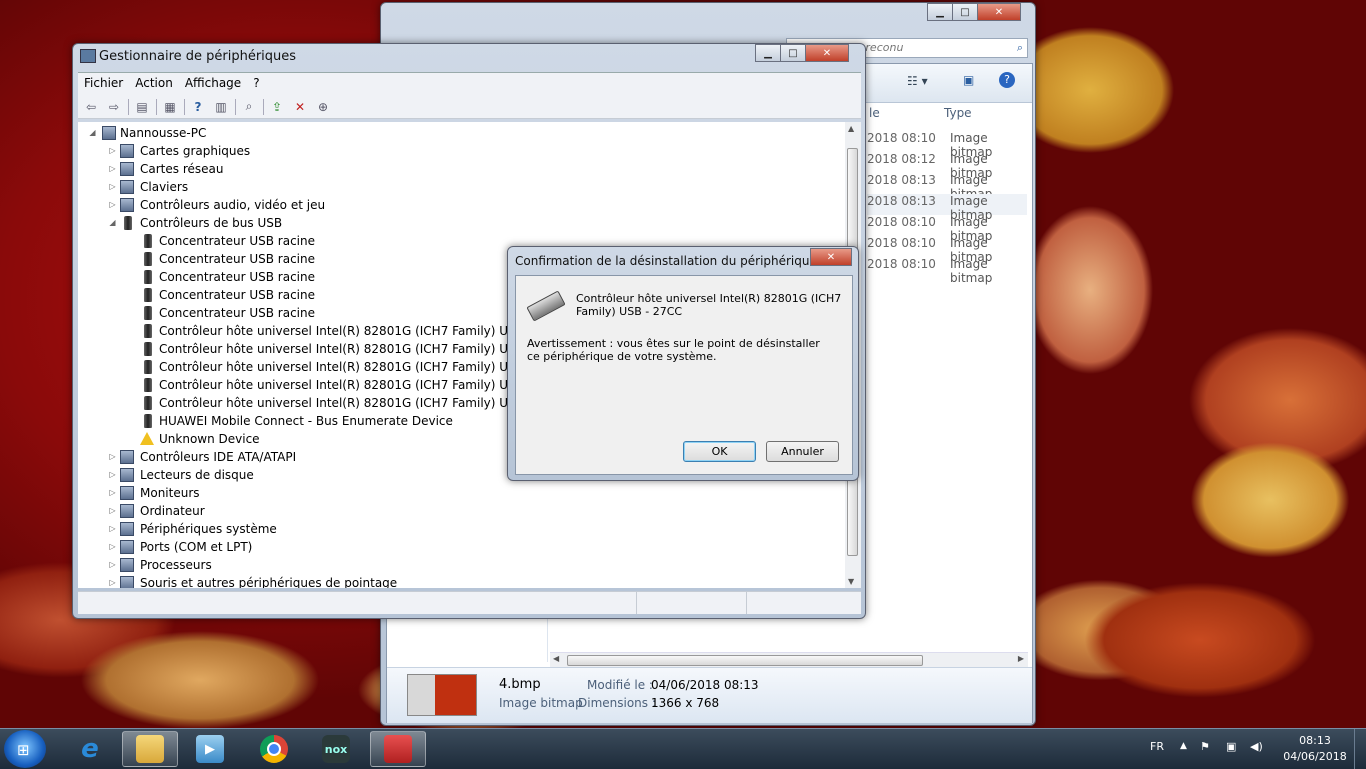  Describe the element at coordinates (1231, 746) in the screenshot. I see `network-icon: ▣` at that location.